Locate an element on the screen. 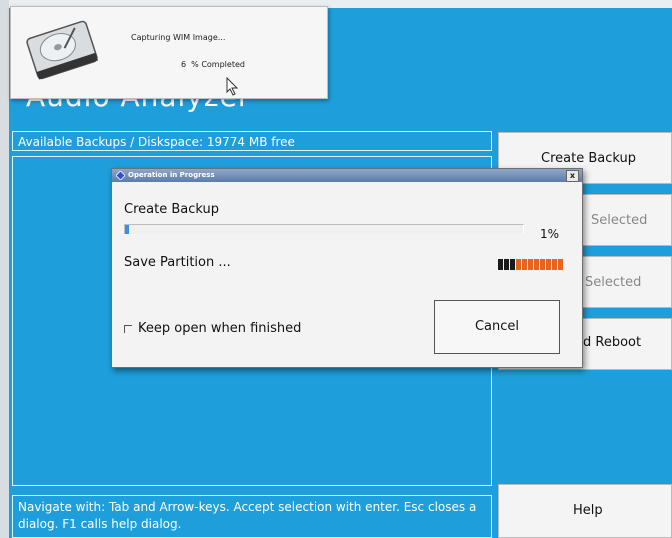 This screenshot has height=538, width=672. restore-selected-label: Selected is located at coordinates (619, 220).